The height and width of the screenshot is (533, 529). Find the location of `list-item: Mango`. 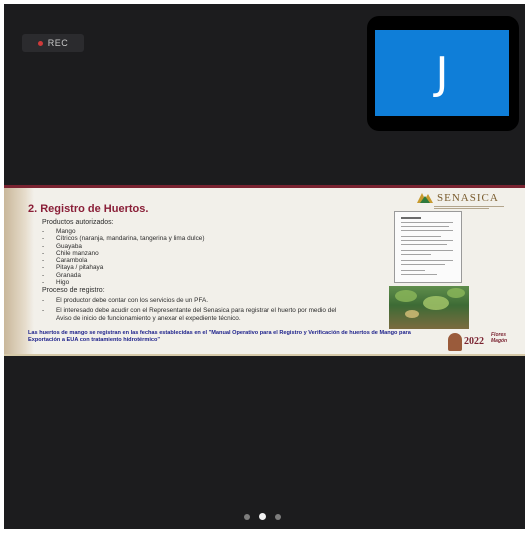

list-item: Mango is located at coordinates (123, 231).